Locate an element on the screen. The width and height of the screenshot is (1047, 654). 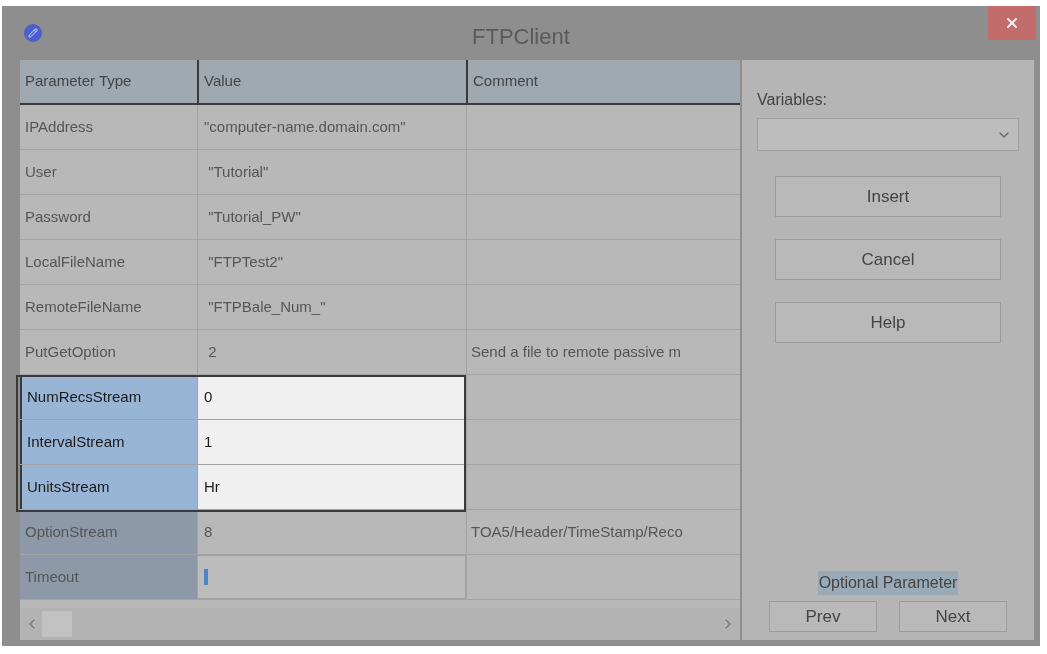
table-cell: 8 is located at coordinates (331, 532).